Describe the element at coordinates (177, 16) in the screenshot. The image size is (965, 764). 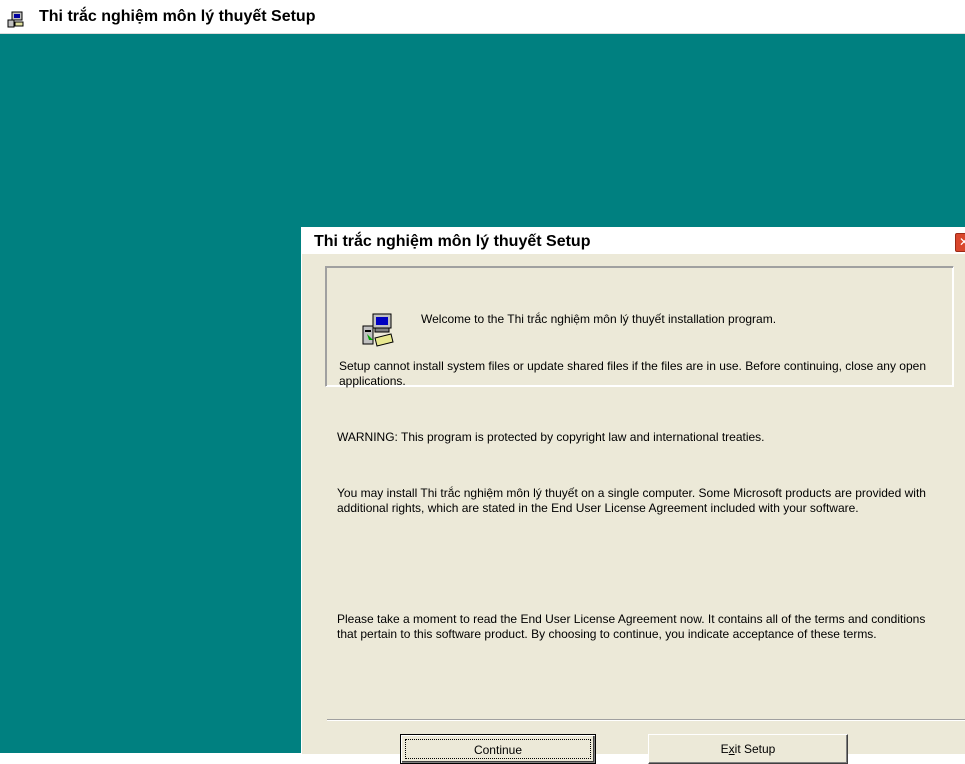
I see `app-title: Thi trắc nghiệm môn lý thuyết Setup` at that location.